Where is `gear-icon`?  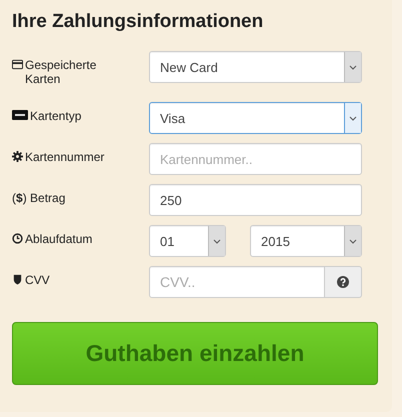 gear-icon is located at coordinates (17, 156).